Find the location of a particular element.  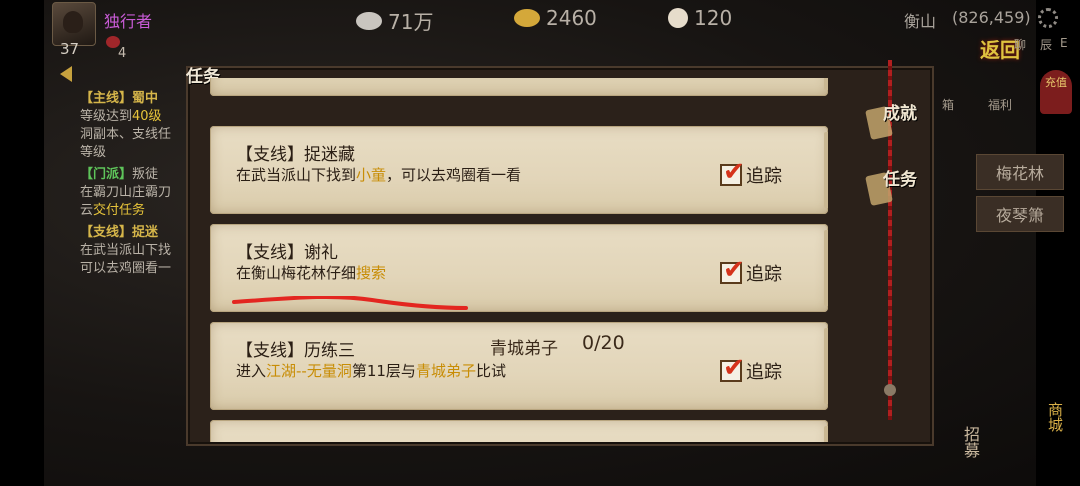

tracker-tag: 【门派】 is located at coordinates (106, 174).